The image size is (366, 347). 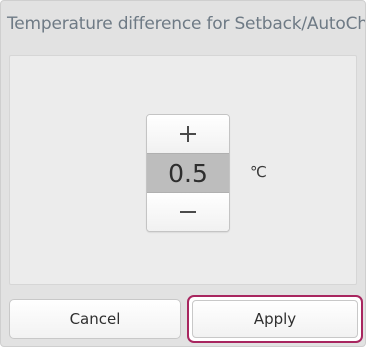 I want to click on temperature-unit-label: ℃, so click(x=258, y=172).